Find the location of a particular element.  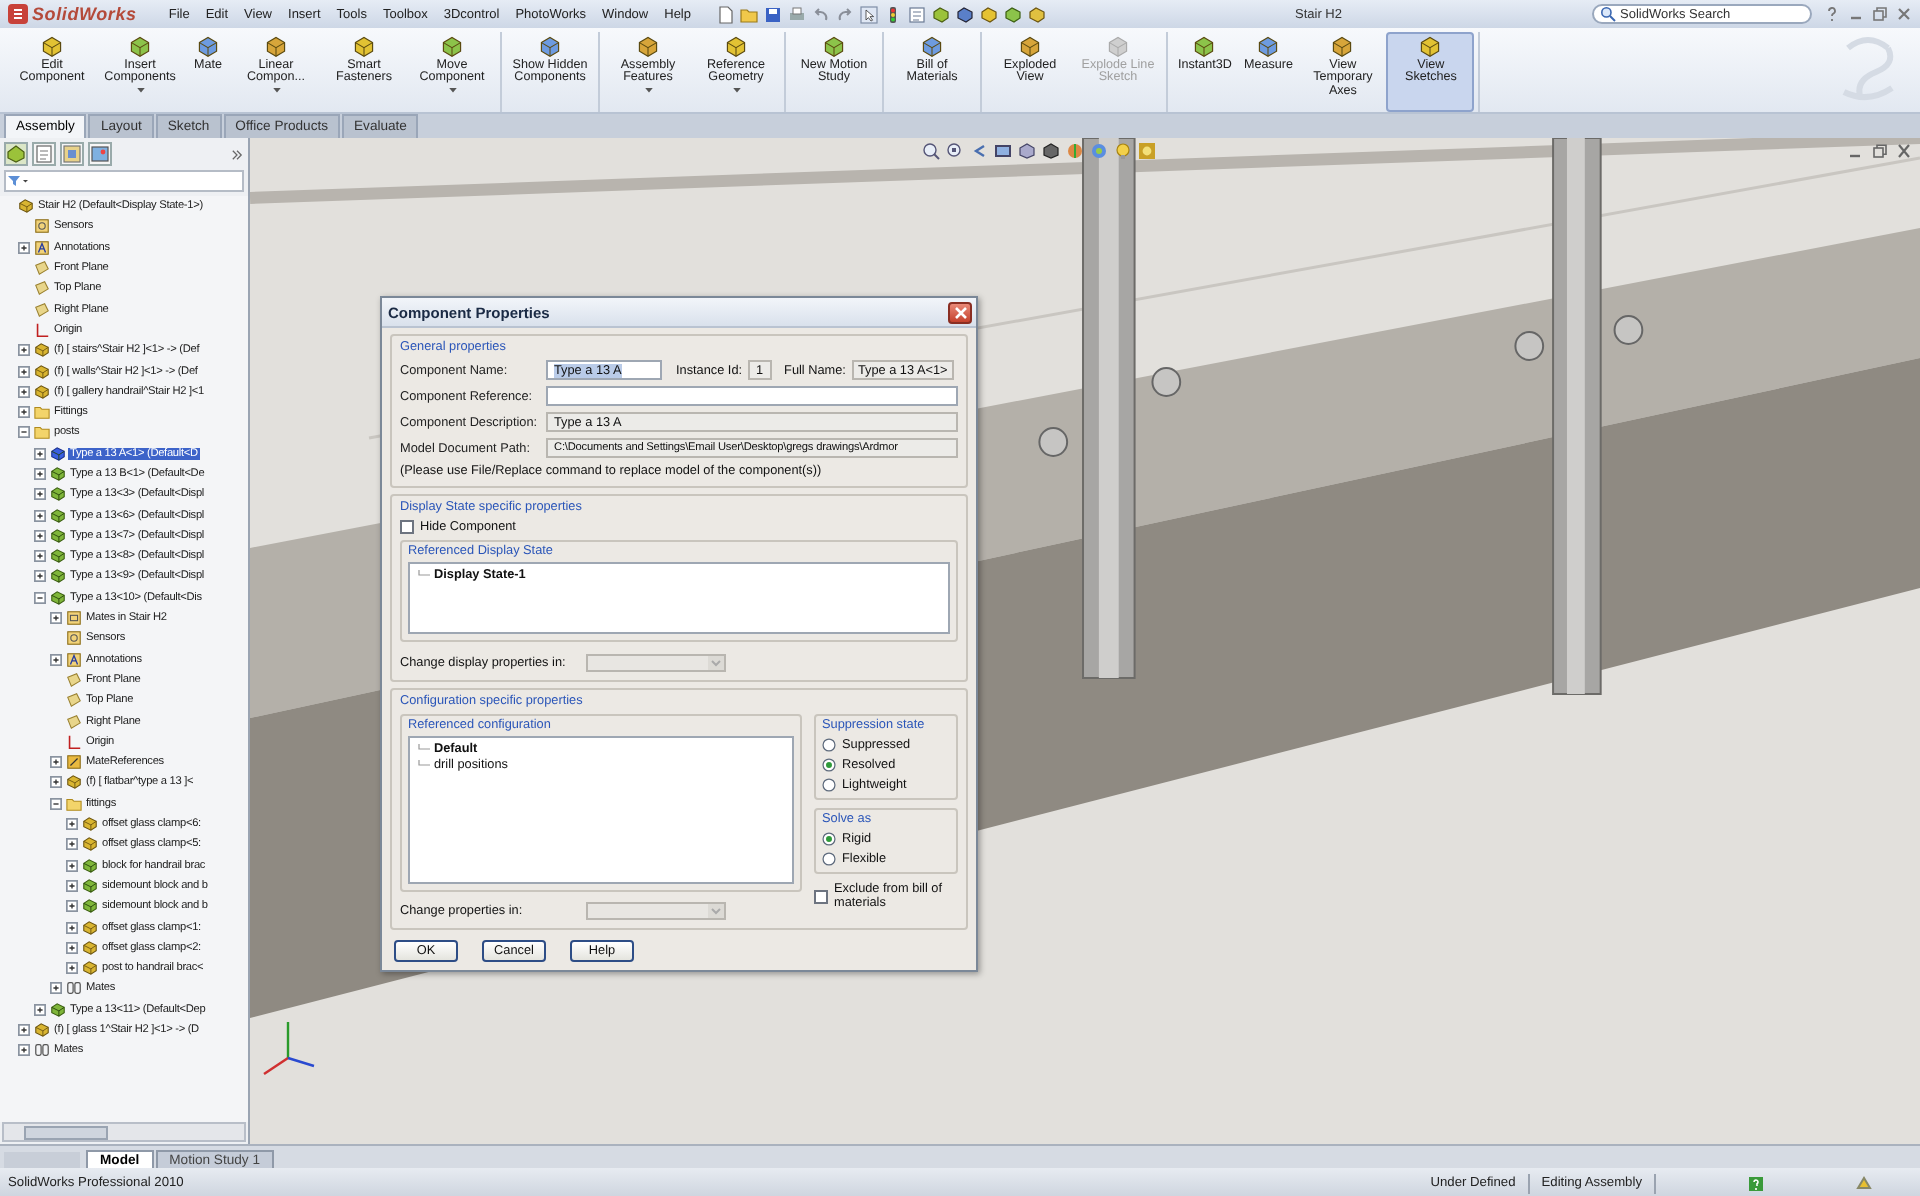

sensor-icon is located at coordinates (42, 226).